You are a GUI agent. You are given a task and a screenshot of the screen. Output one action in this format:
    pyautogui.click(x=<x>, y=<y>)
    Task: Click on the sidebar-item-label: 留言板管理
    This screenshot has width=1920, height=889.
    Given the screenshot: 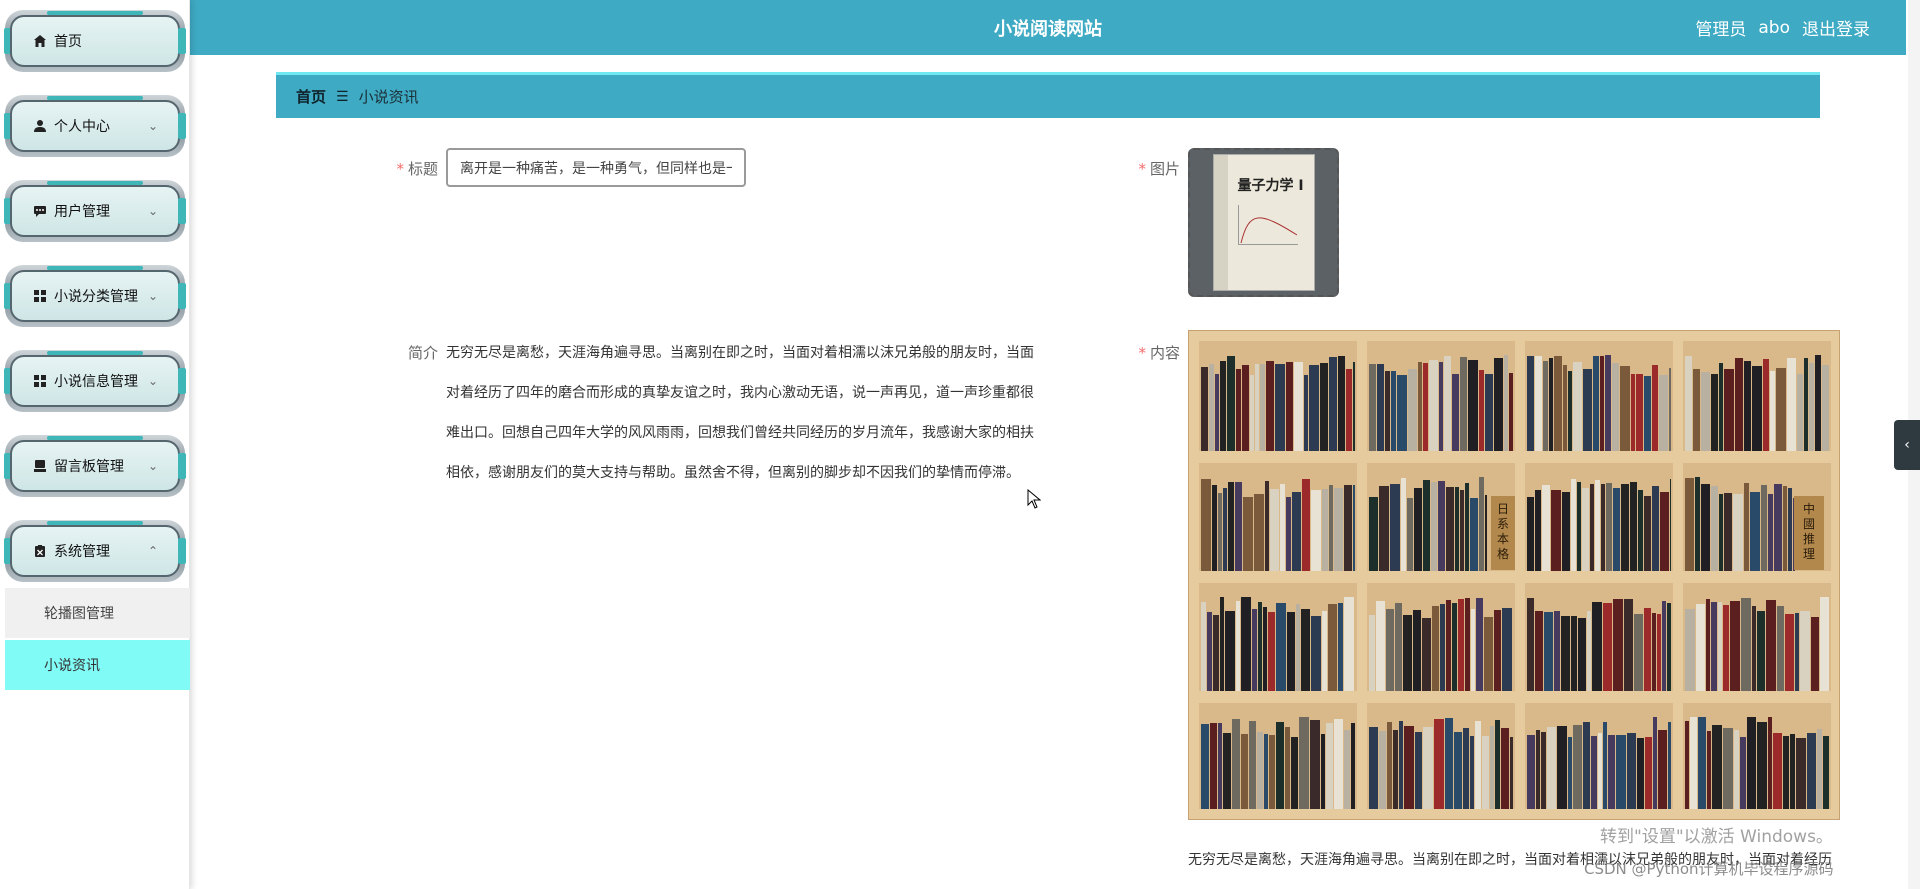 What is the action you would take?
    pyautogui.click(x=89, y=467)
    